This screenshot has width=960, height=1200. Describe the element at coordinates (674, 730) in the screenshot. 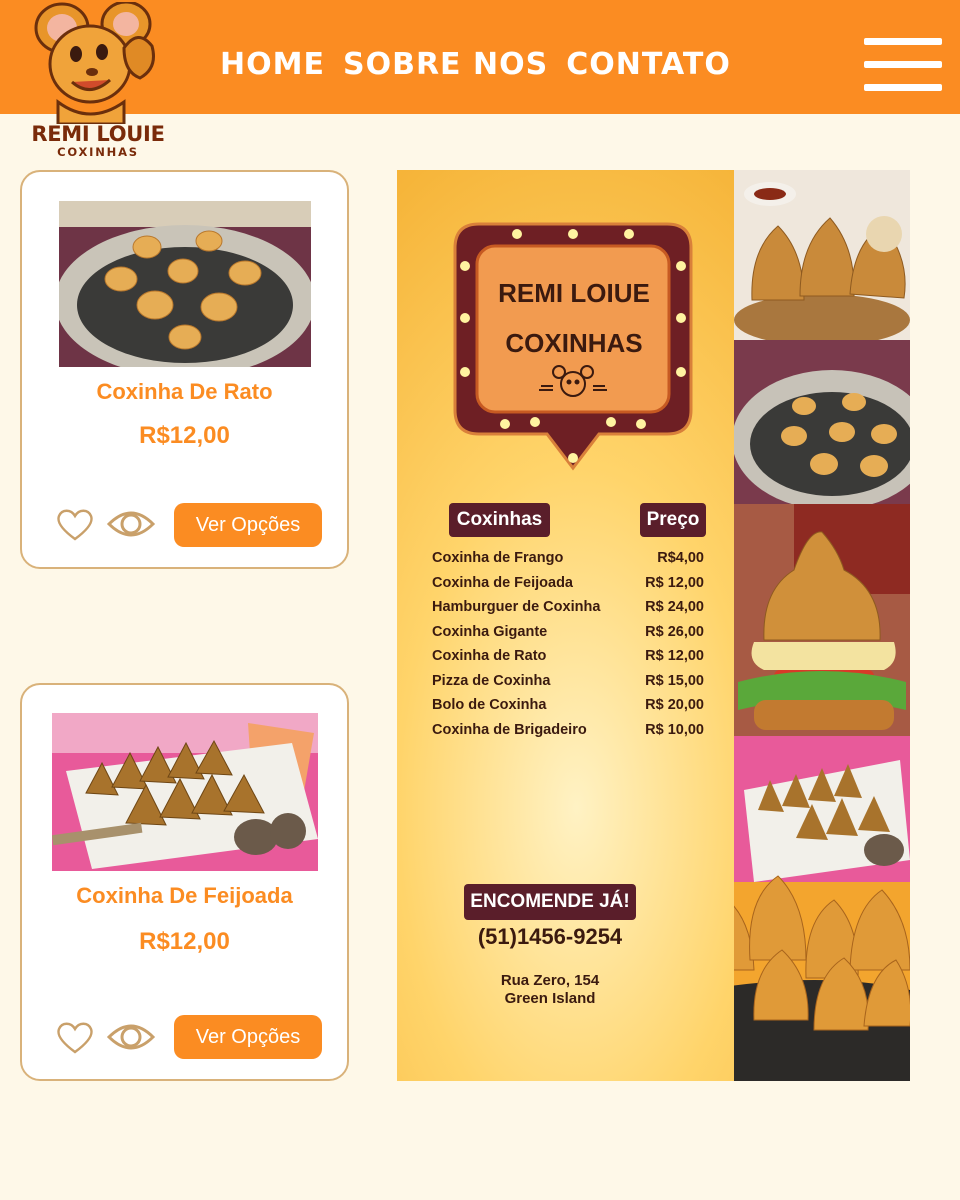

I see `menu-item-price: R$ 10,00` at that location.